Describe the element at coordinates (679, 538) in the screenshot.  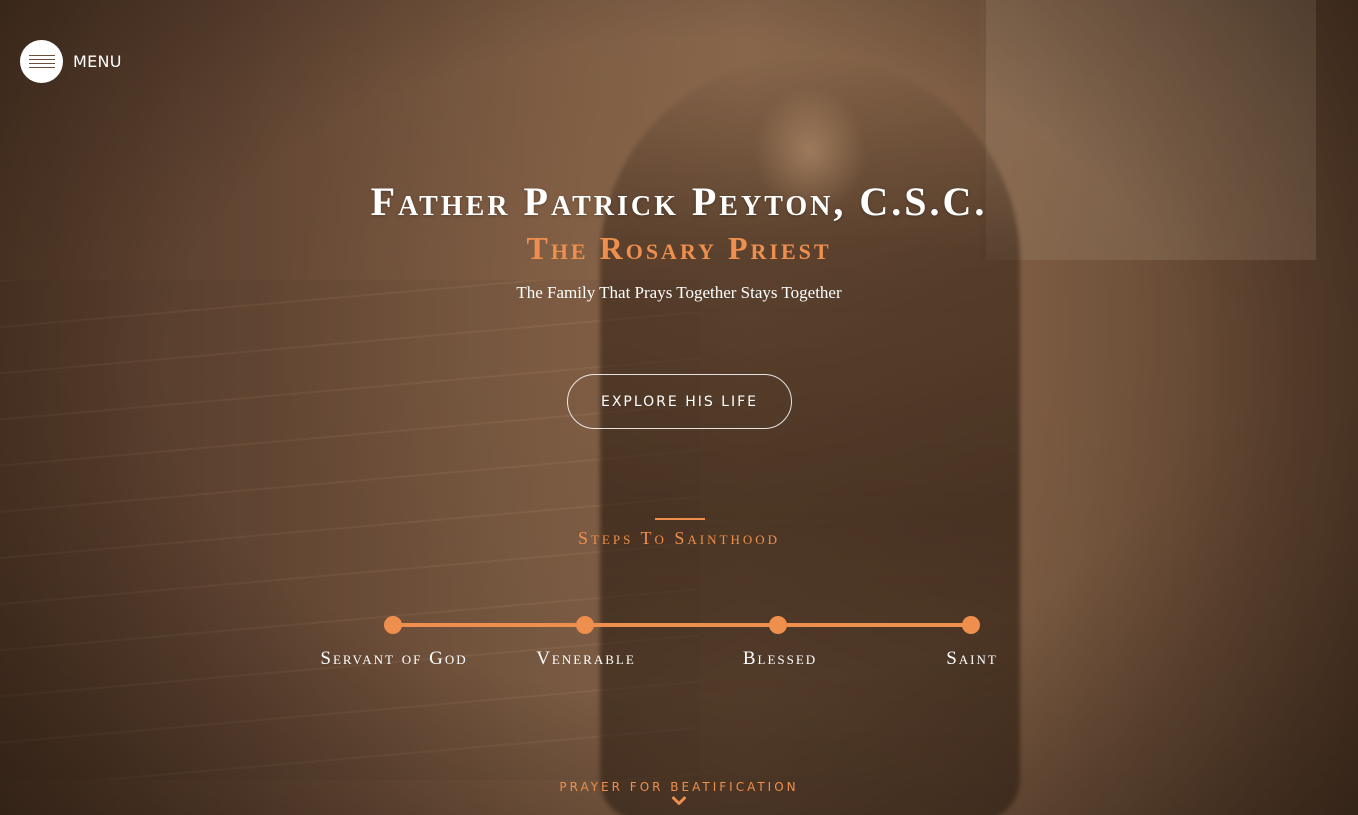
I see `steps-heading: Steps To Sainthood` at that location.